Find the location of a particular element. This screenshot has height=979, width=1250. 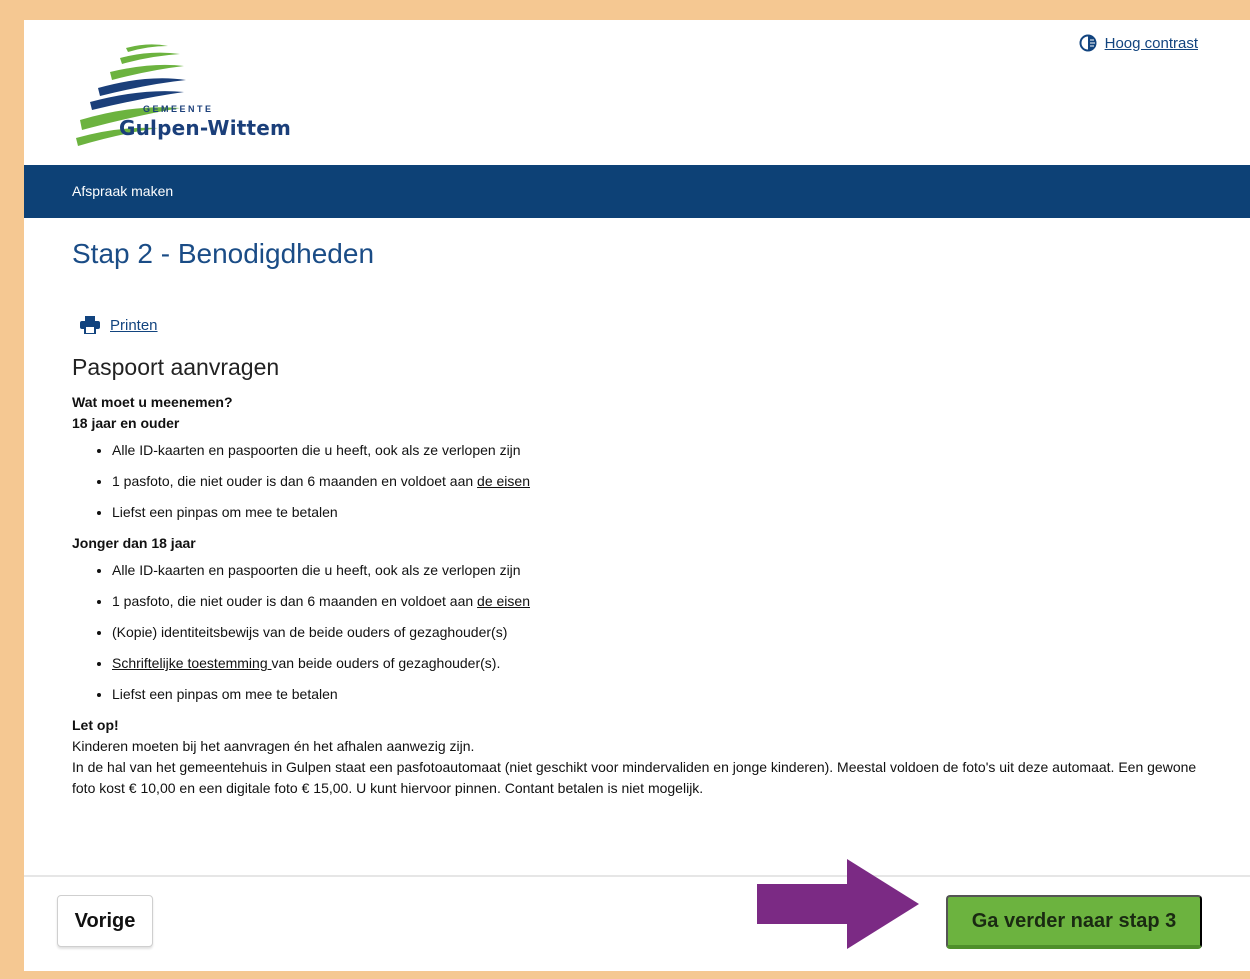

footer-bar: Vorige Ga verder naar stap 3 is located at coordinates (637, 924).